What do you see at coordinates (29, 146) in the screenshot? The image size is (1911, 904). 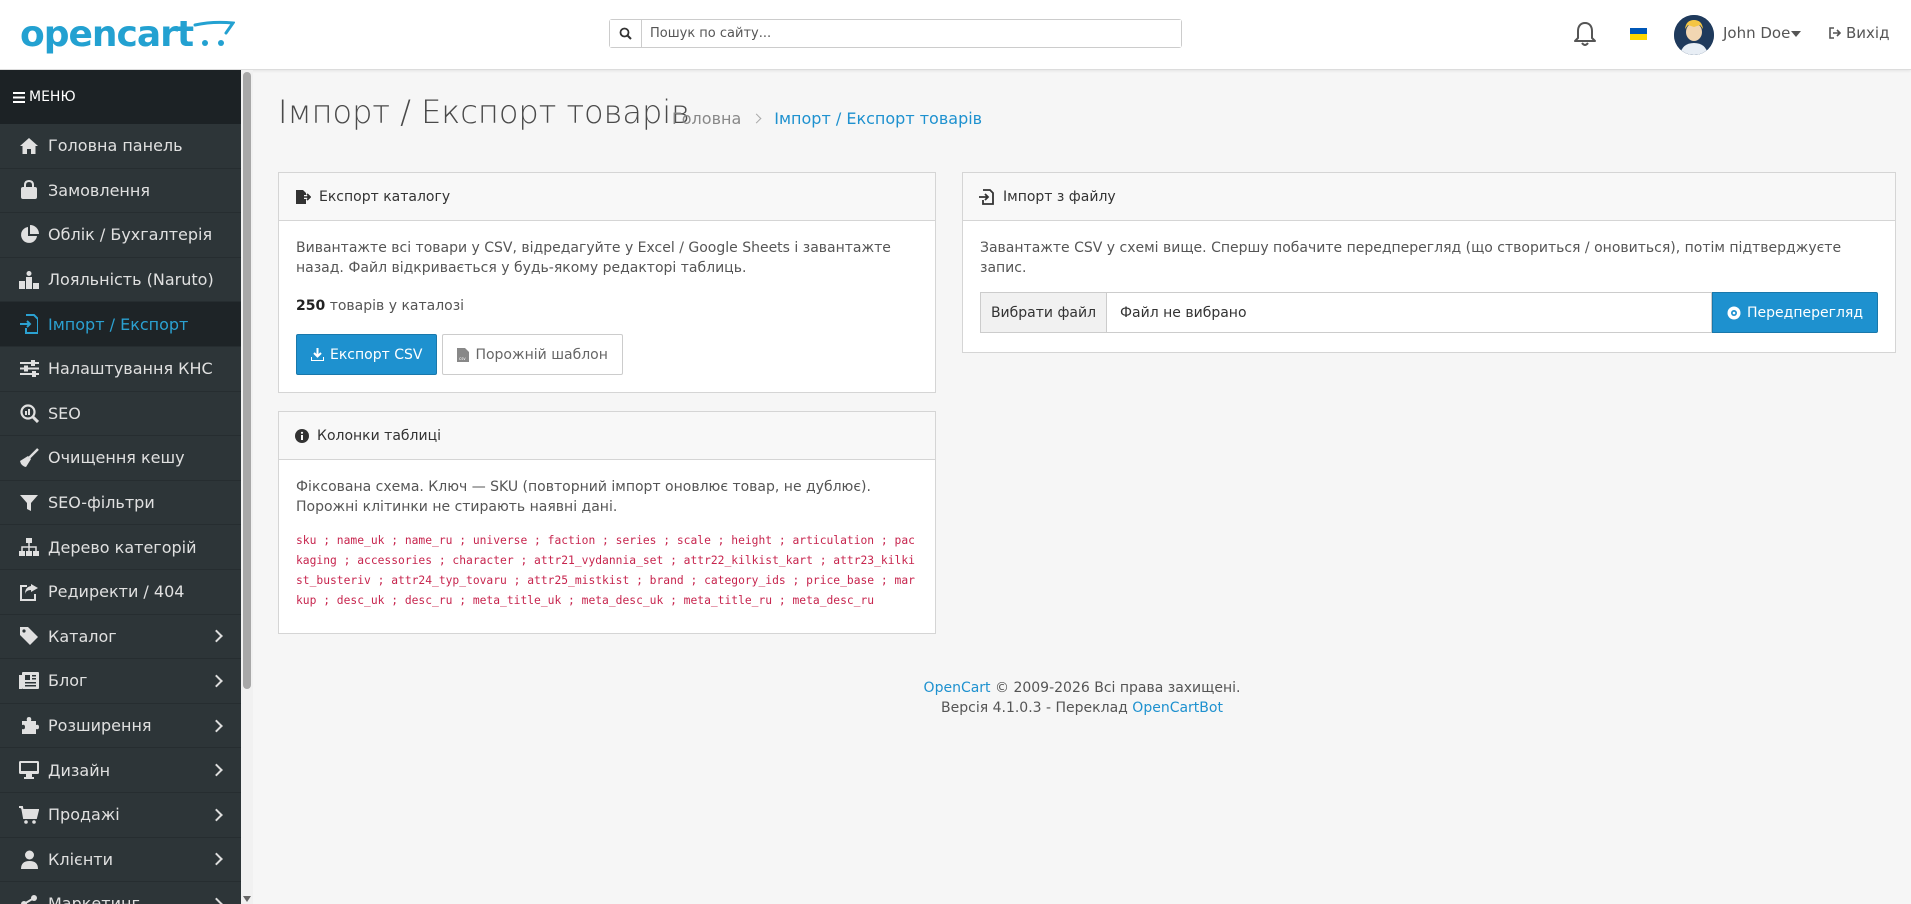 I see `home-icon` at bounding box center [29, 146].